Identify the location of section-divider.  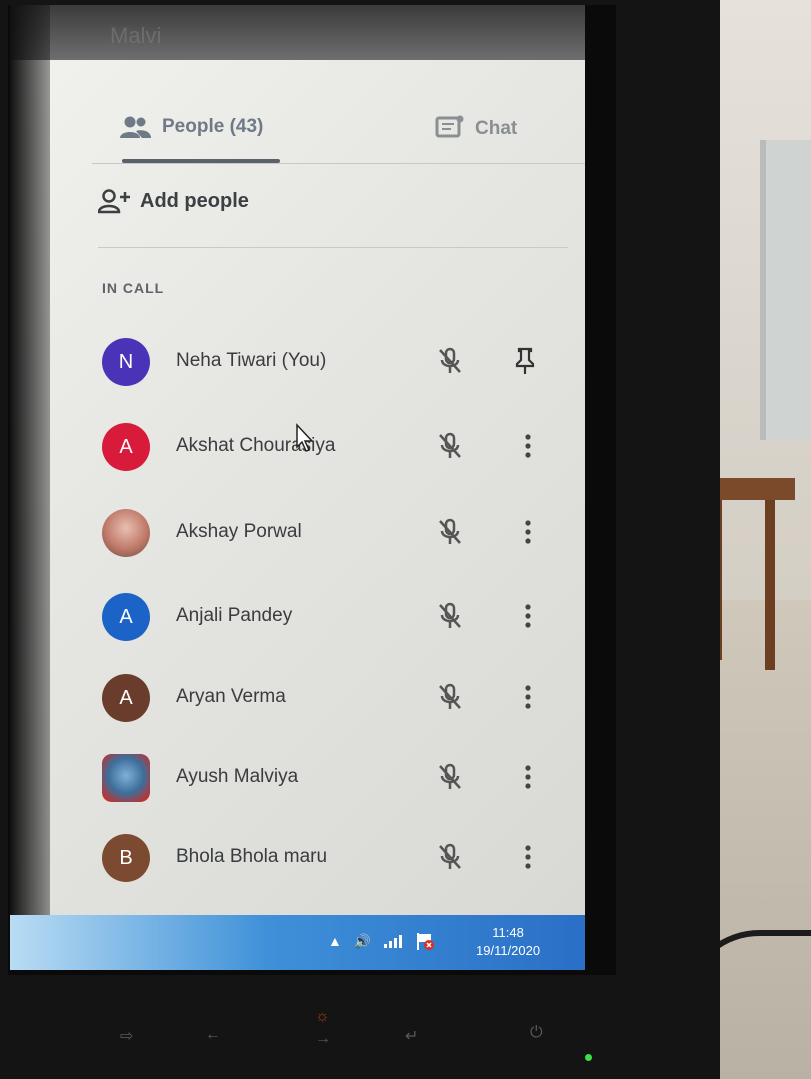
(333, 247).